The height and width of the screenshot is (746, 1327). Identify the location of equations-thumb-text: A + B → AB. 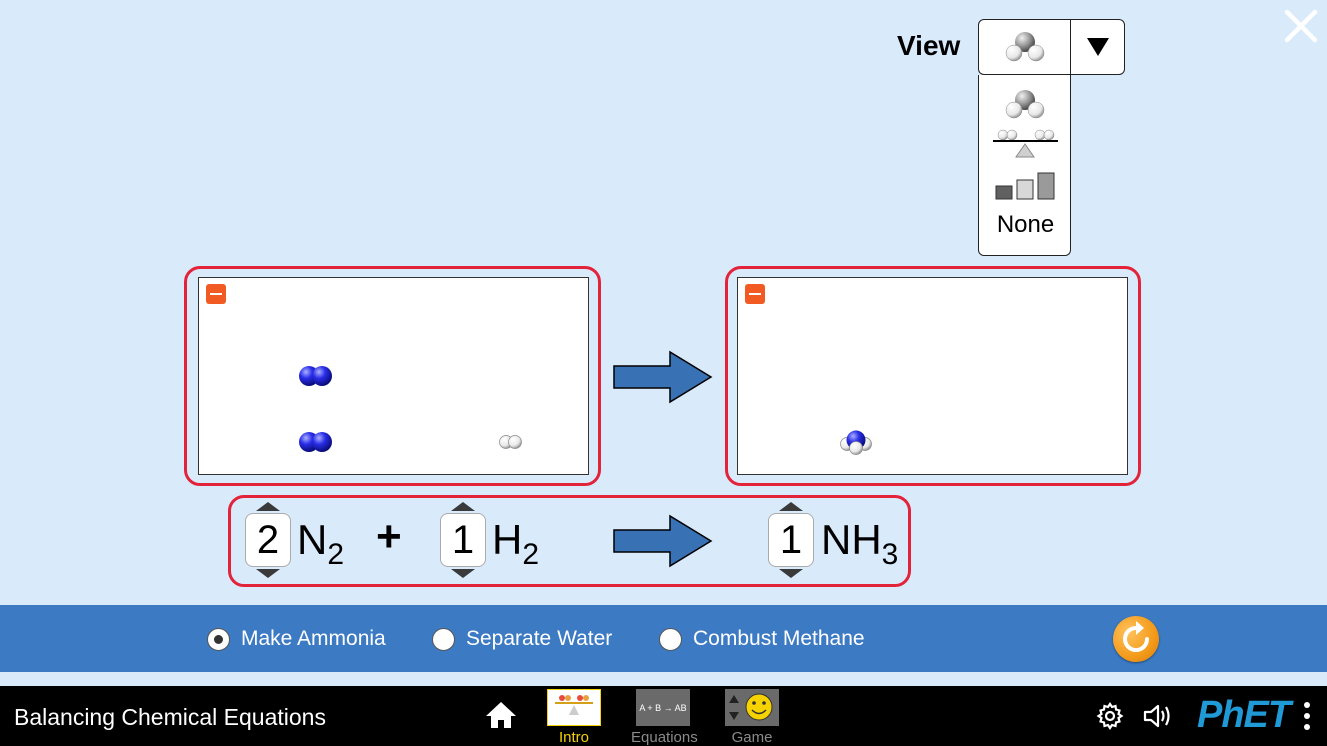
(662, 708).